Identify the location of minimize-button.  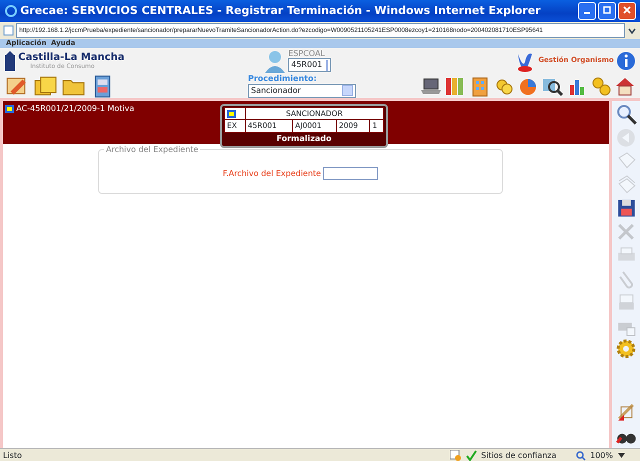
(587, 11).